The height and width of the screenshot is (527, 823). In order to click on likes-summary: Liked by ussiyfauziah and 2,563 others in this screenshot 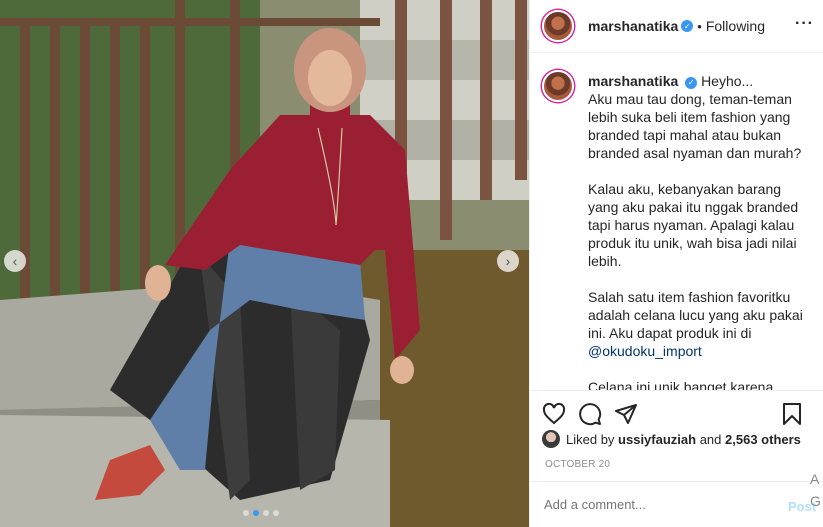, I will do `click(671, 439)`.